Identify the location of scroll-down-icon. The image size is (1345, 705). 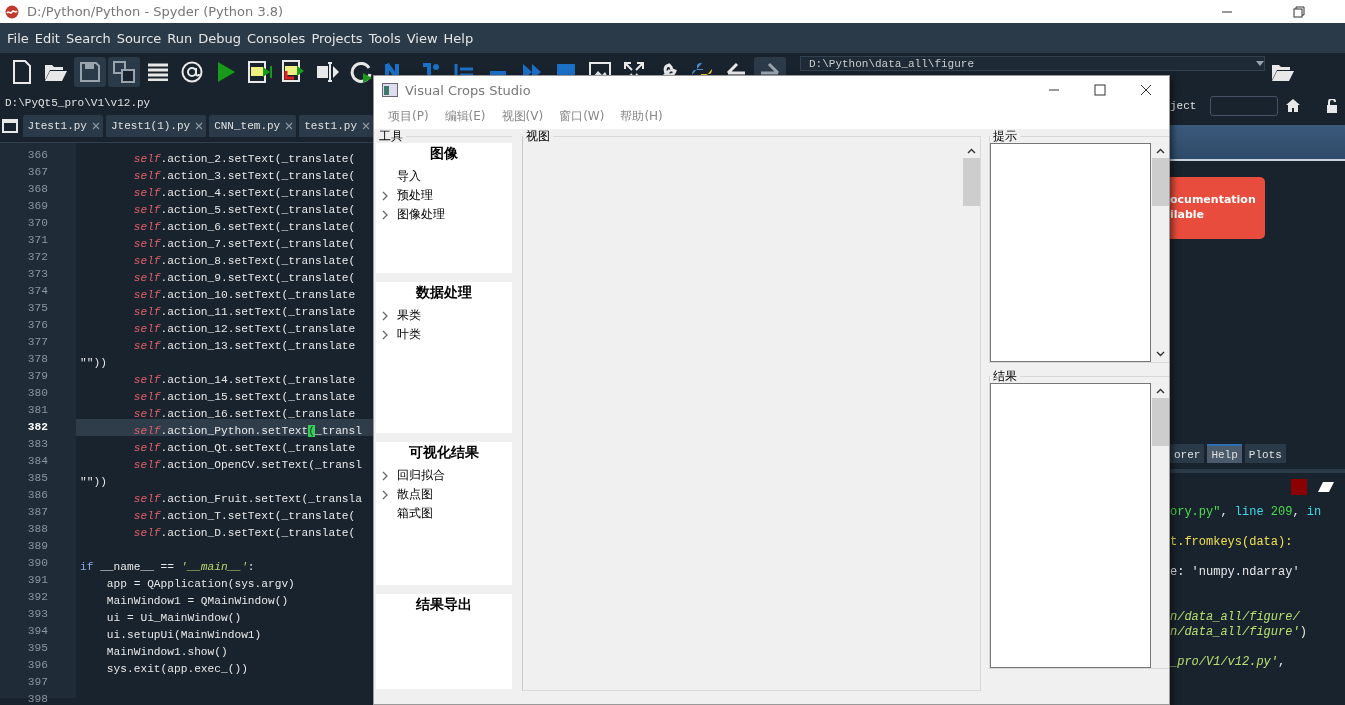
(1160, 354).